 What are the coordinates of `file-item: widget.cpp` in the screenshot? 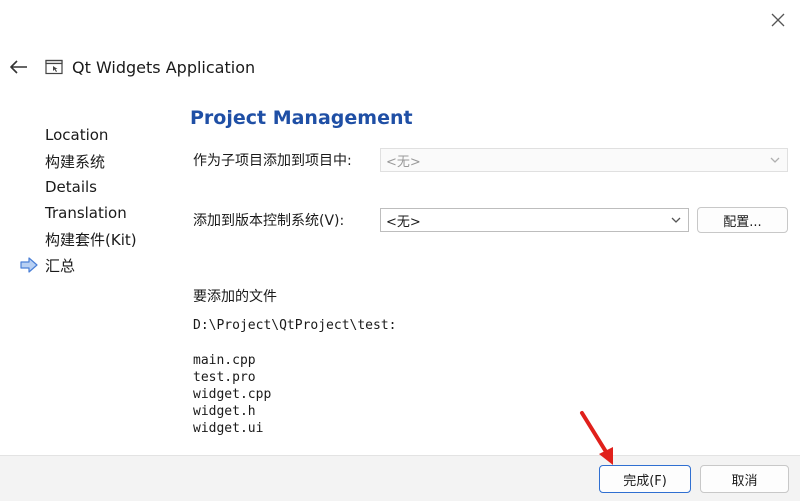 It's located at (232, 394).